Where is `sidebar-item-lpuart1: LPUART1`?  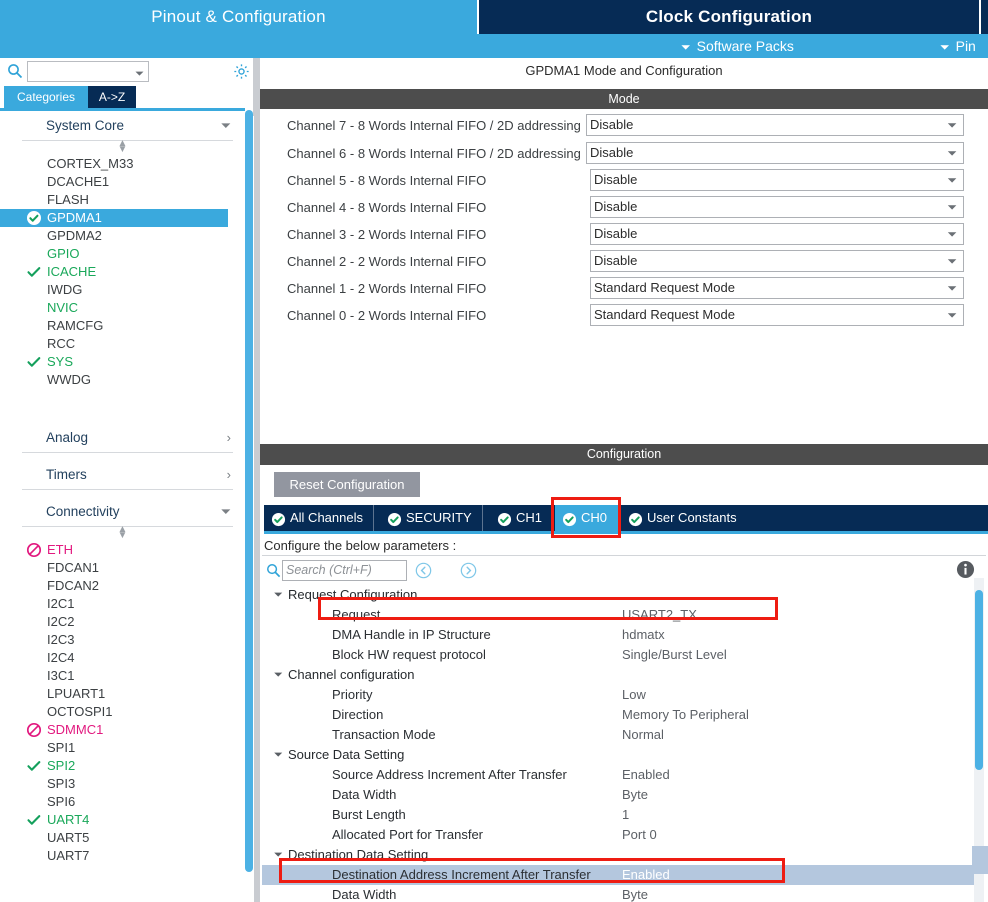 sidebar-item-lpuart1: LPUART1 is located at coordinates (122, 694).